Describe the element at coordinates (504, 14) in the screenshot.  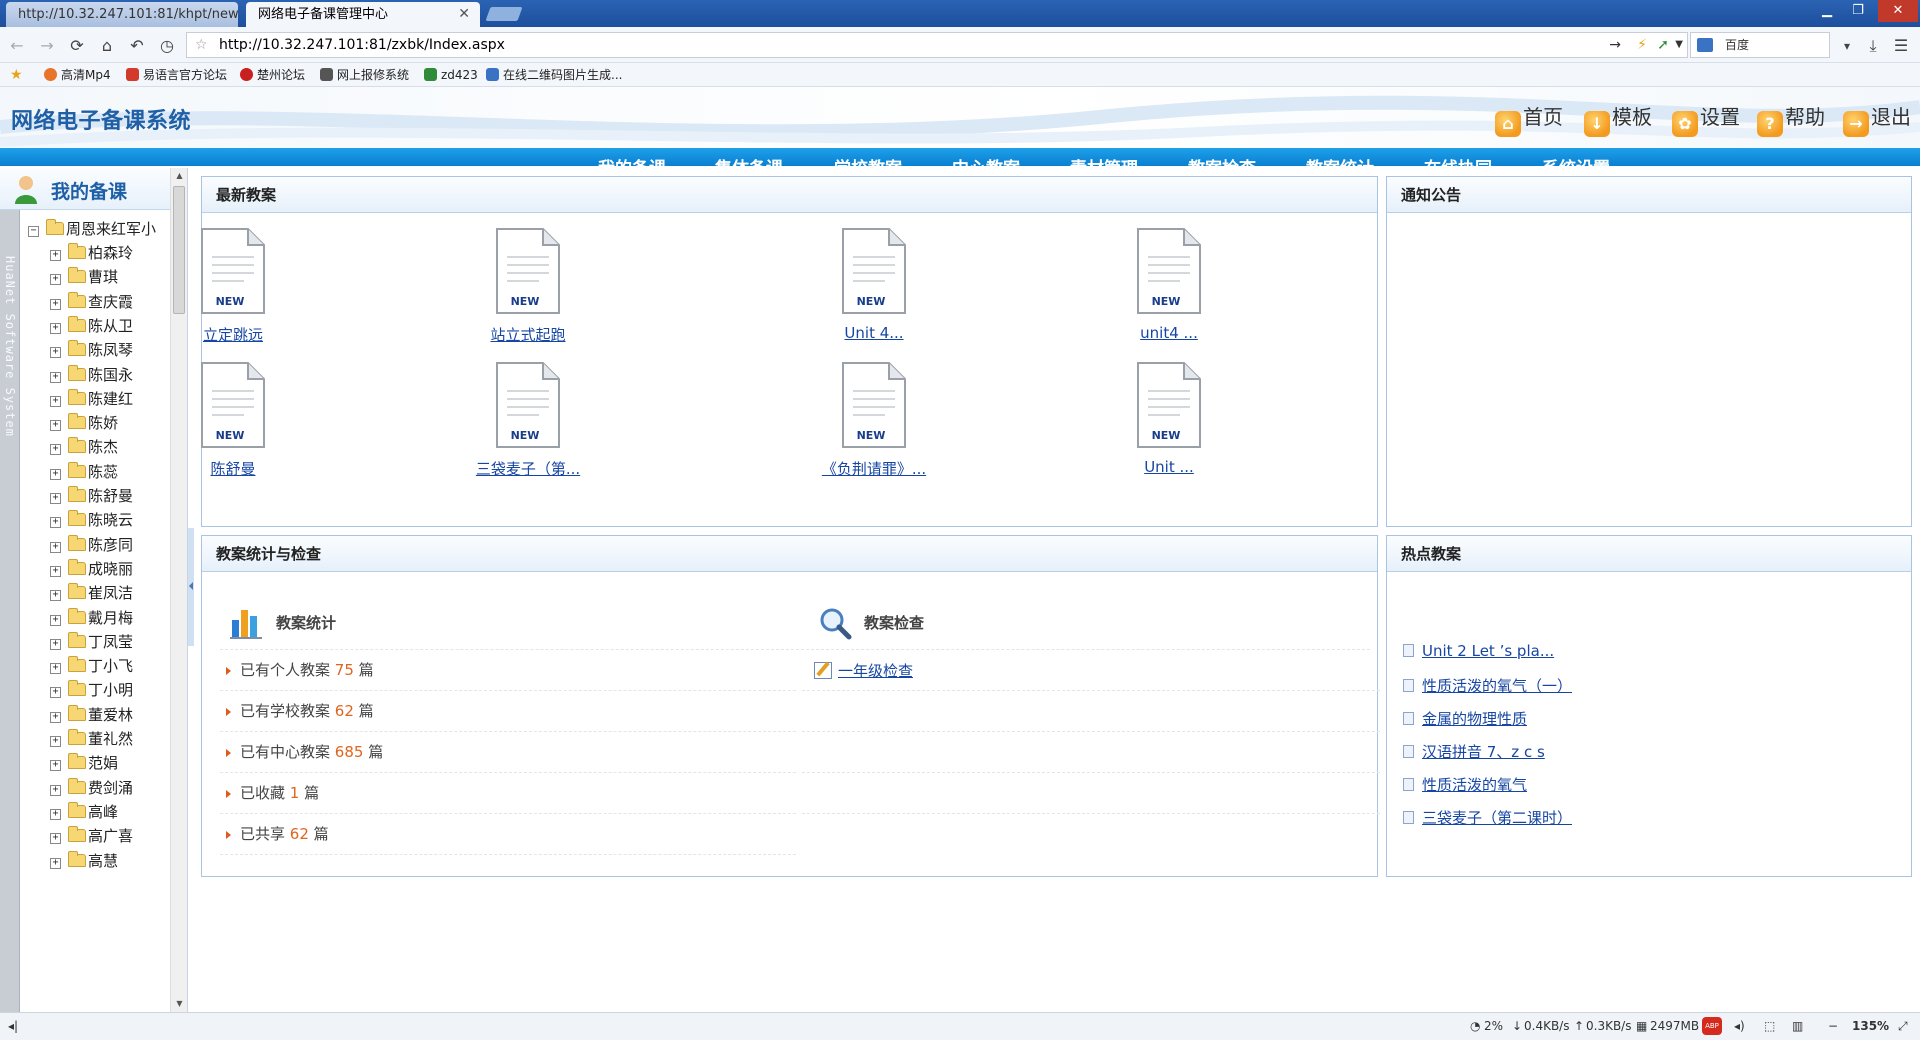
I see `new-tab-button` at that location.